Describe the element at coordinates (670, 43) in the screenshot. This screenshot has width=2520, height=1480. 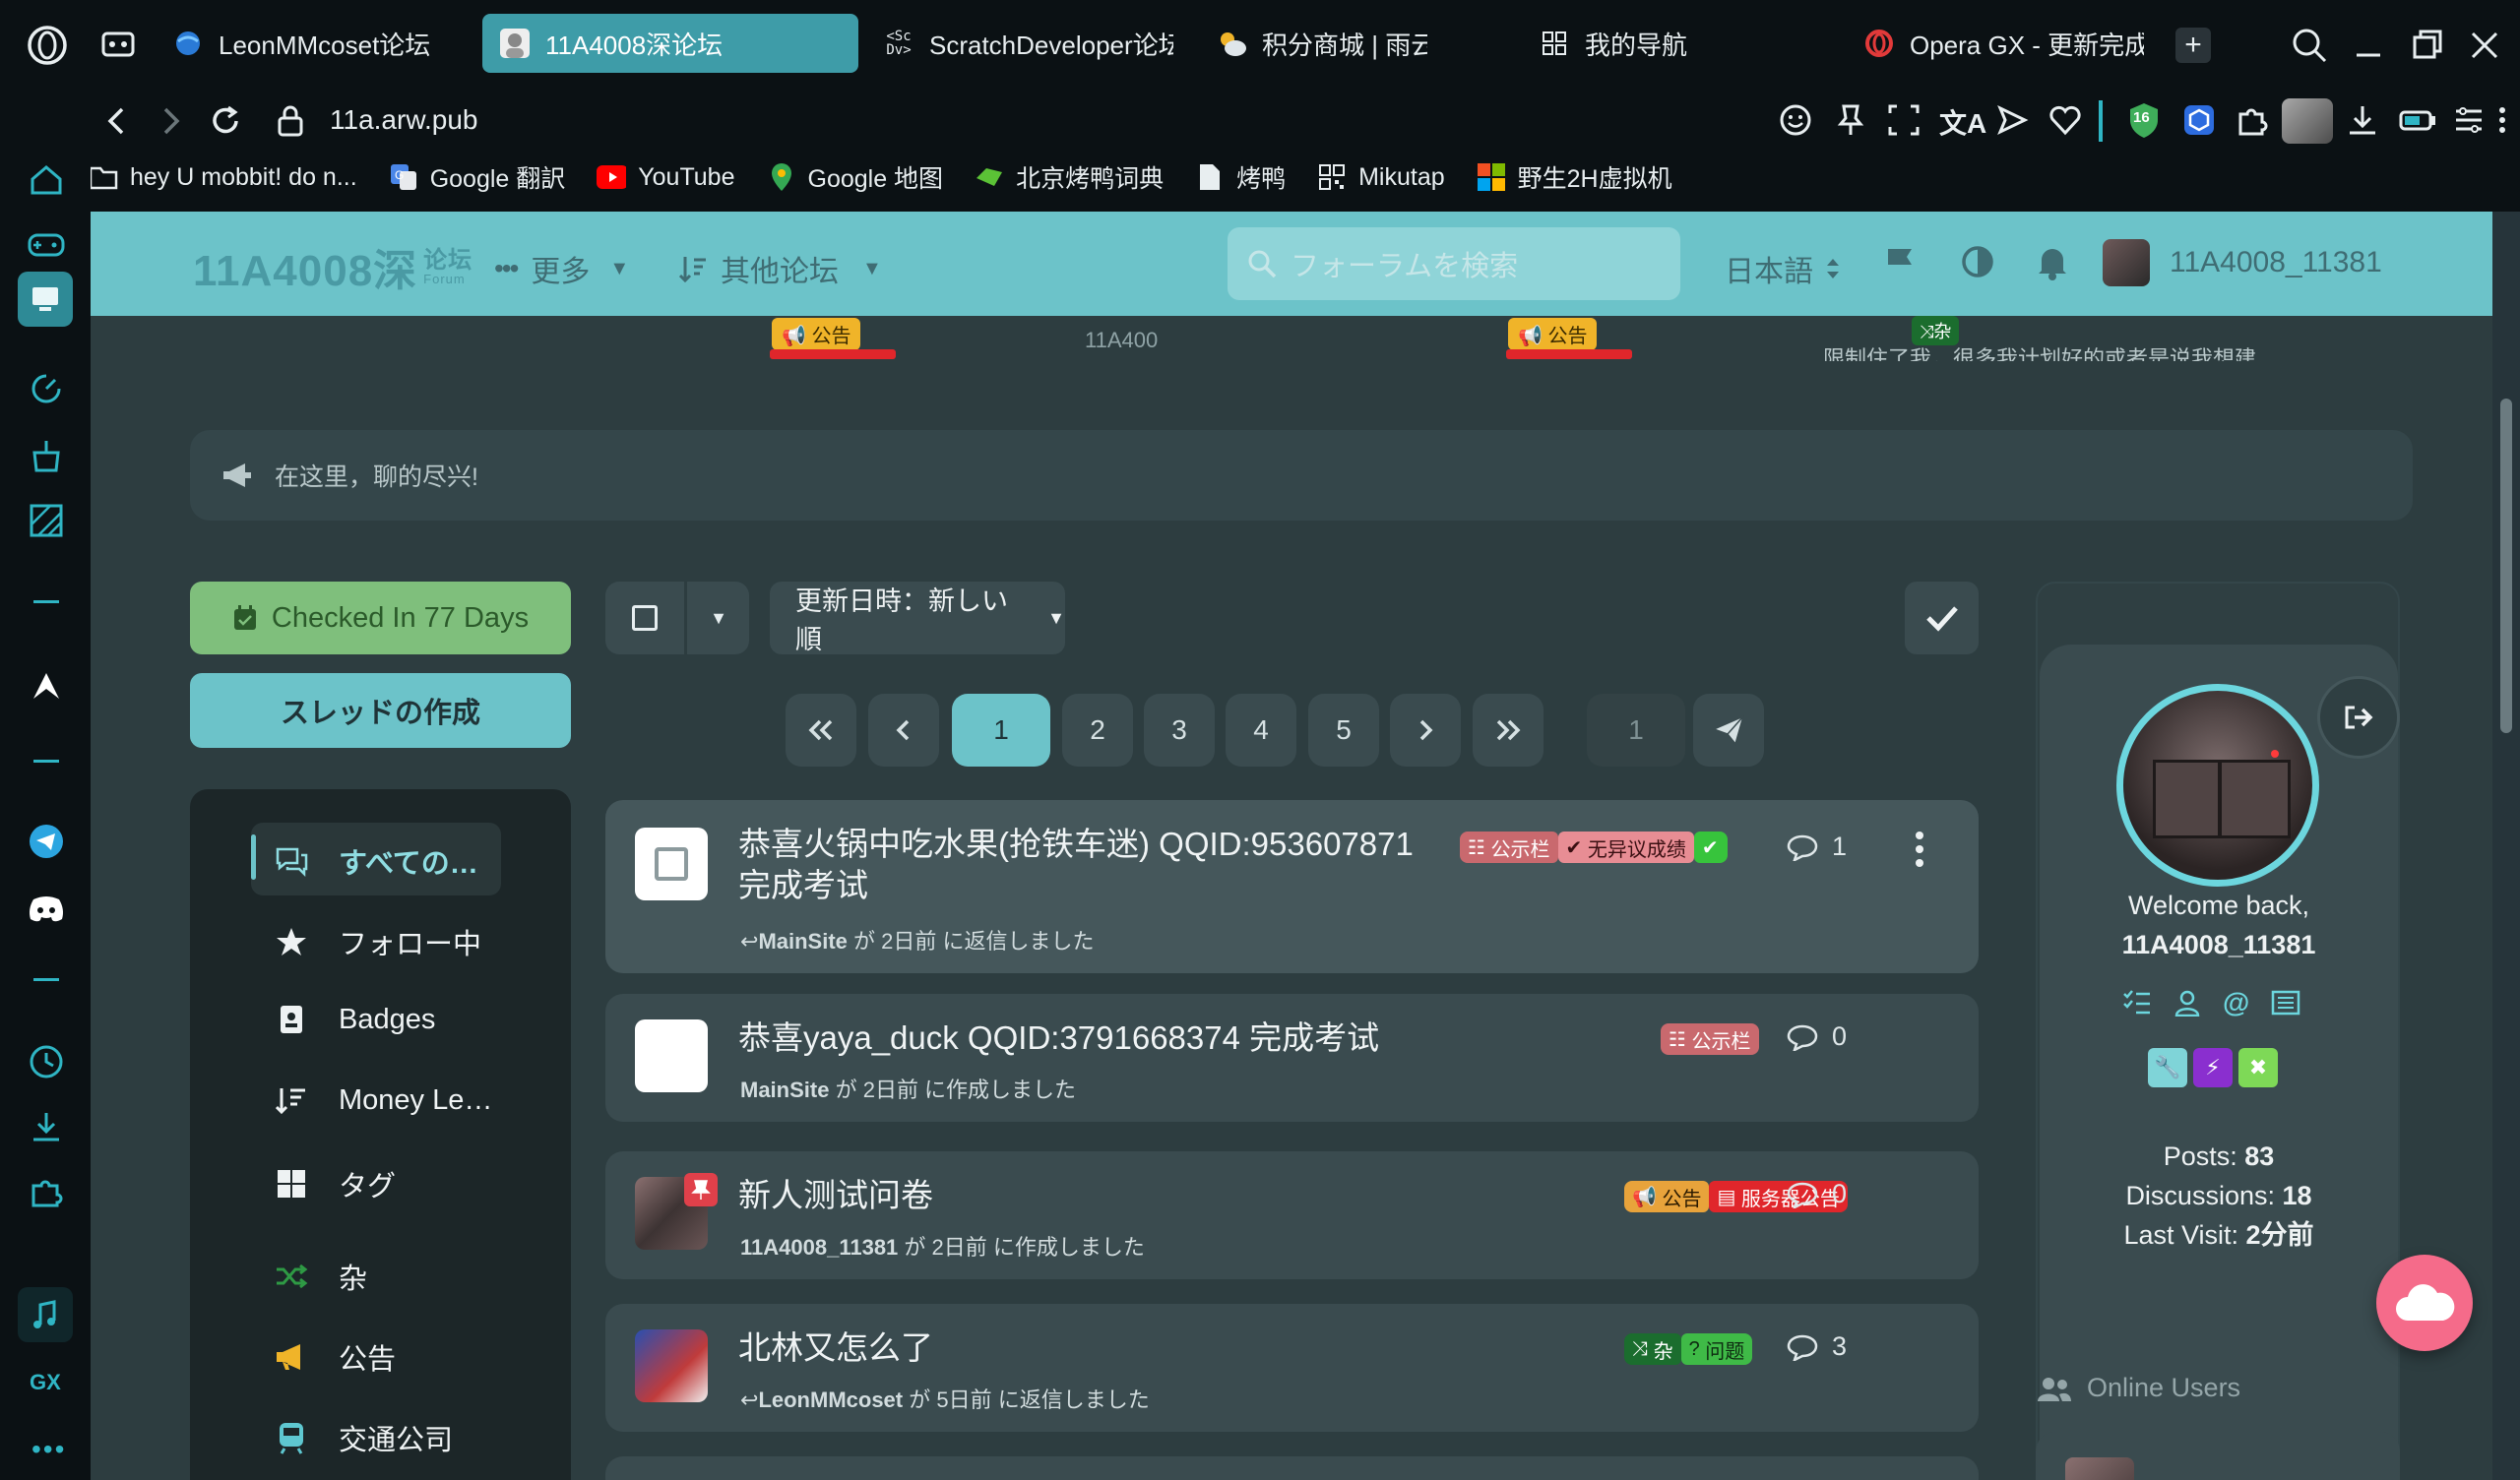
I see `tab-11a4008-forum: 11A4008深论坛` at that location.